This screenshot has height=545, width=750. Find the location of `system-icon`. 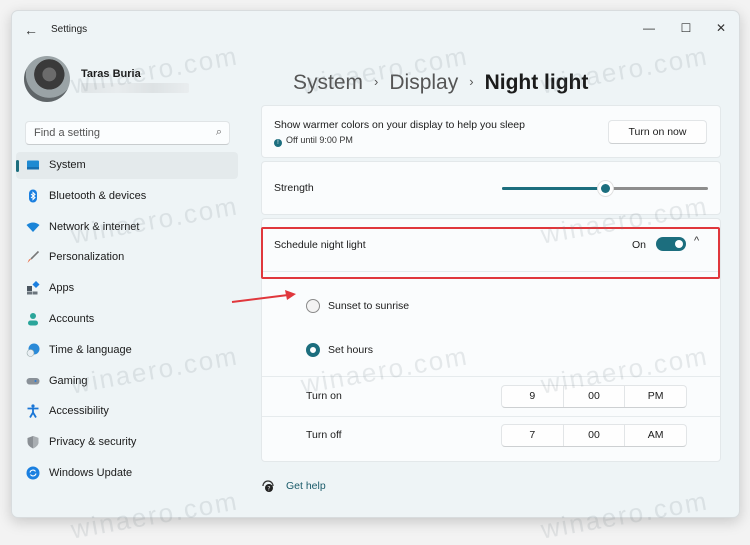

system-icon is located at coordinates (33, 165).